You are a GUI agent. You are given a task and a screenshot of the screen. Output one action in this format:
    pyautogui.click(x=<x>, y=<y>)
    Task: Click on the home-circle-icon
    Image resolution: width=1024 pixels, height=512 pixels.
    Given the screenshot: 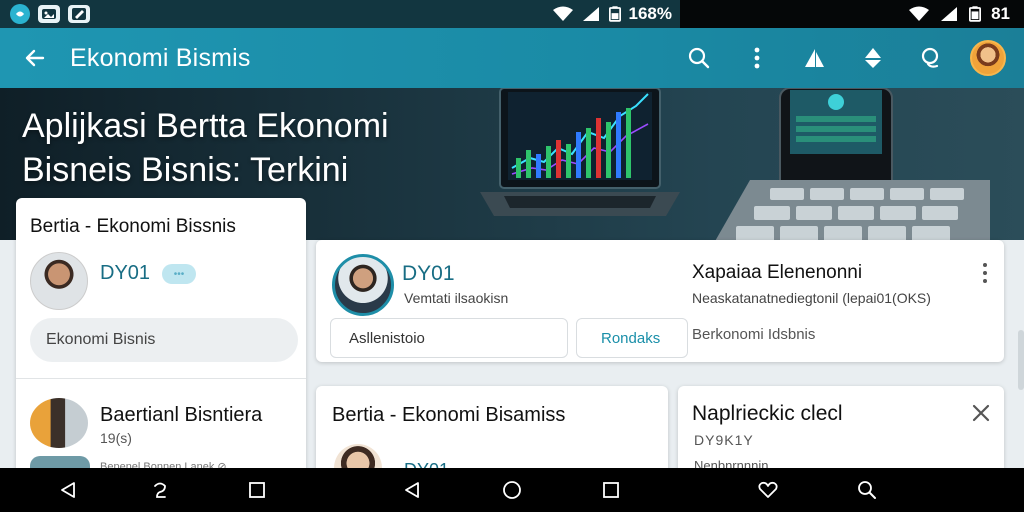 What is the action you would take?
    pyautogui.click(x=512, y=490)
    